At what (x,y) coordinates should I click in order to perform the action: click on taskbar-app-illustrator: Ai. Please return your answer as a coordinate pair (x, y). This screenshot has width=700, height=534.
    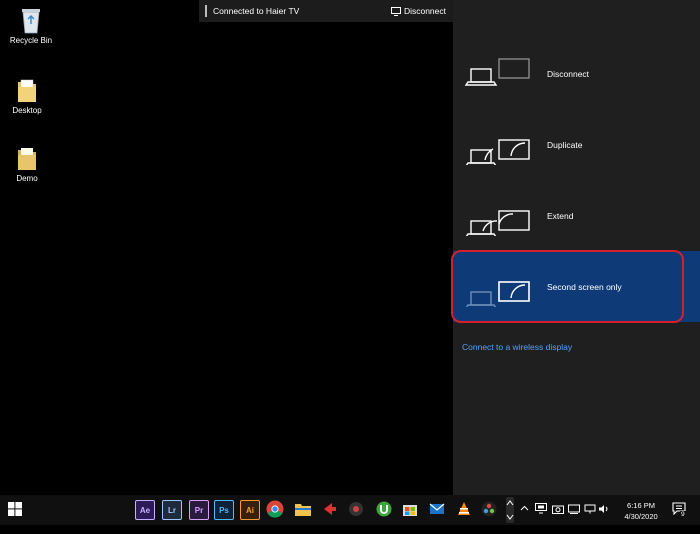
    Looking at the image, I should click on (250, 510).